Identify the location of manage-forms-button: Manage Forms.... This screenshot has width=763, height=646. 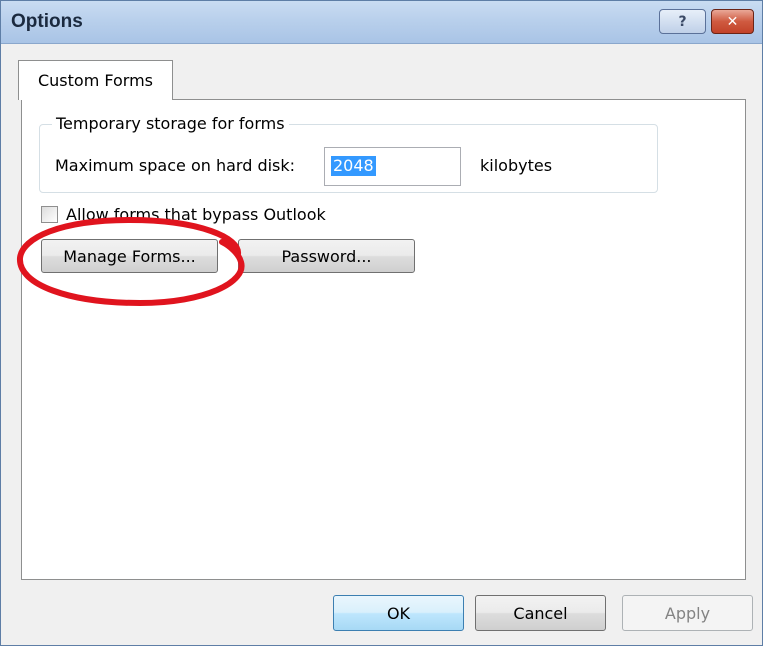
(129, 256).